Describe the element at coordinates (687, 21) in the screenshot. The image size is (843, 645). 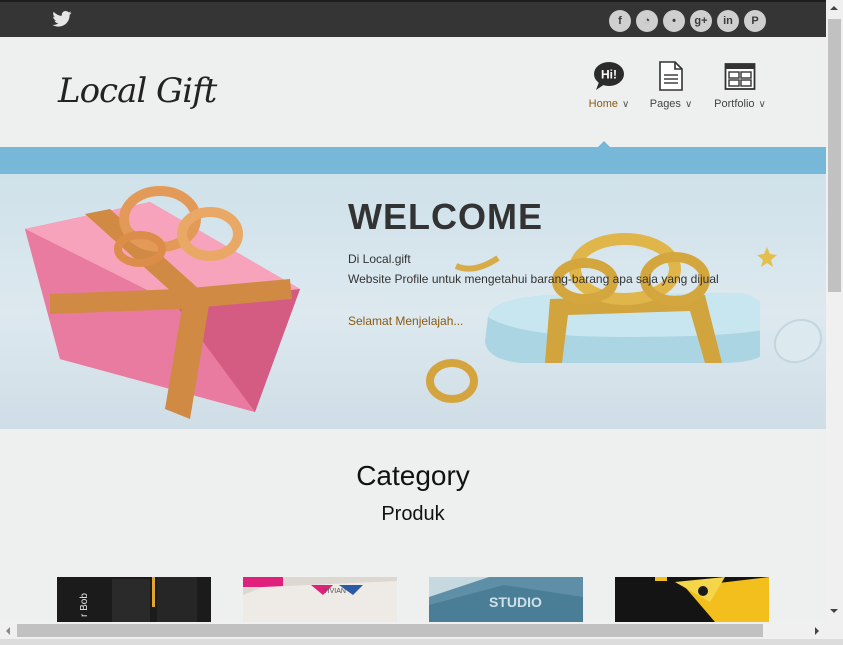
I see `social-links: f ◔ • g+ in P` at that location.